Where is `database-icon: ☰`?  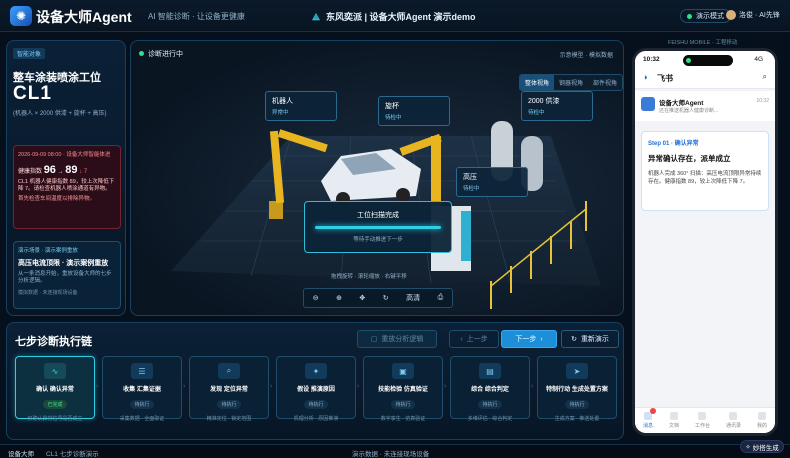 database-icon: ☰ is located at coordinates (142, 371).